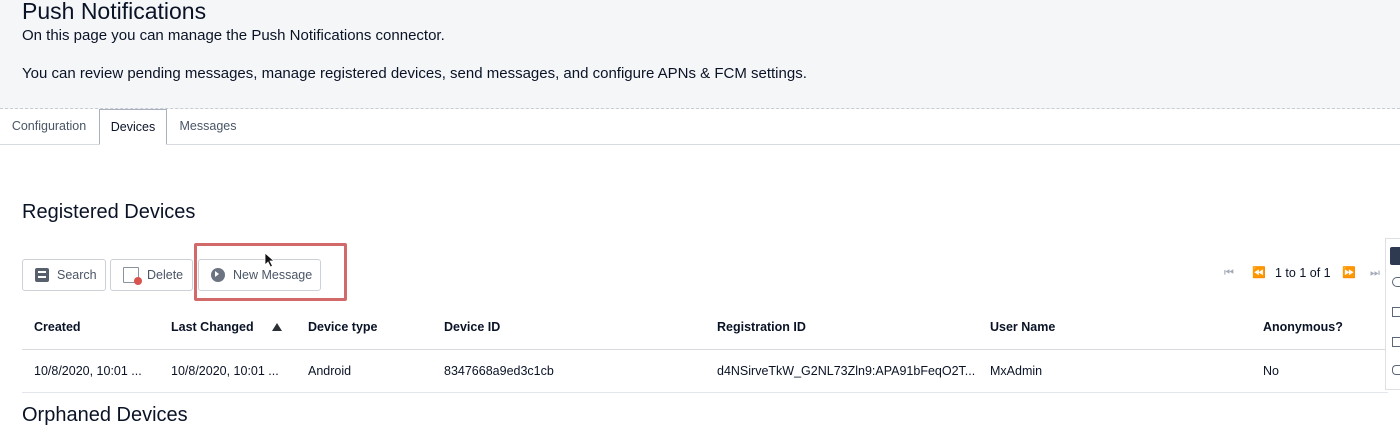 Image resolution: width=1400 pixels, height=427 pixels. Describe the element at coordinates (109, 212) in the screenshot. I see `section-title-registered-devices: Registered Devices` at that location.